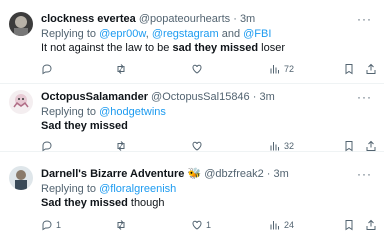 The width and height of the screenshot is (384, 245). I want to click on tweet-text: Sad they missed, so click(84, 126).